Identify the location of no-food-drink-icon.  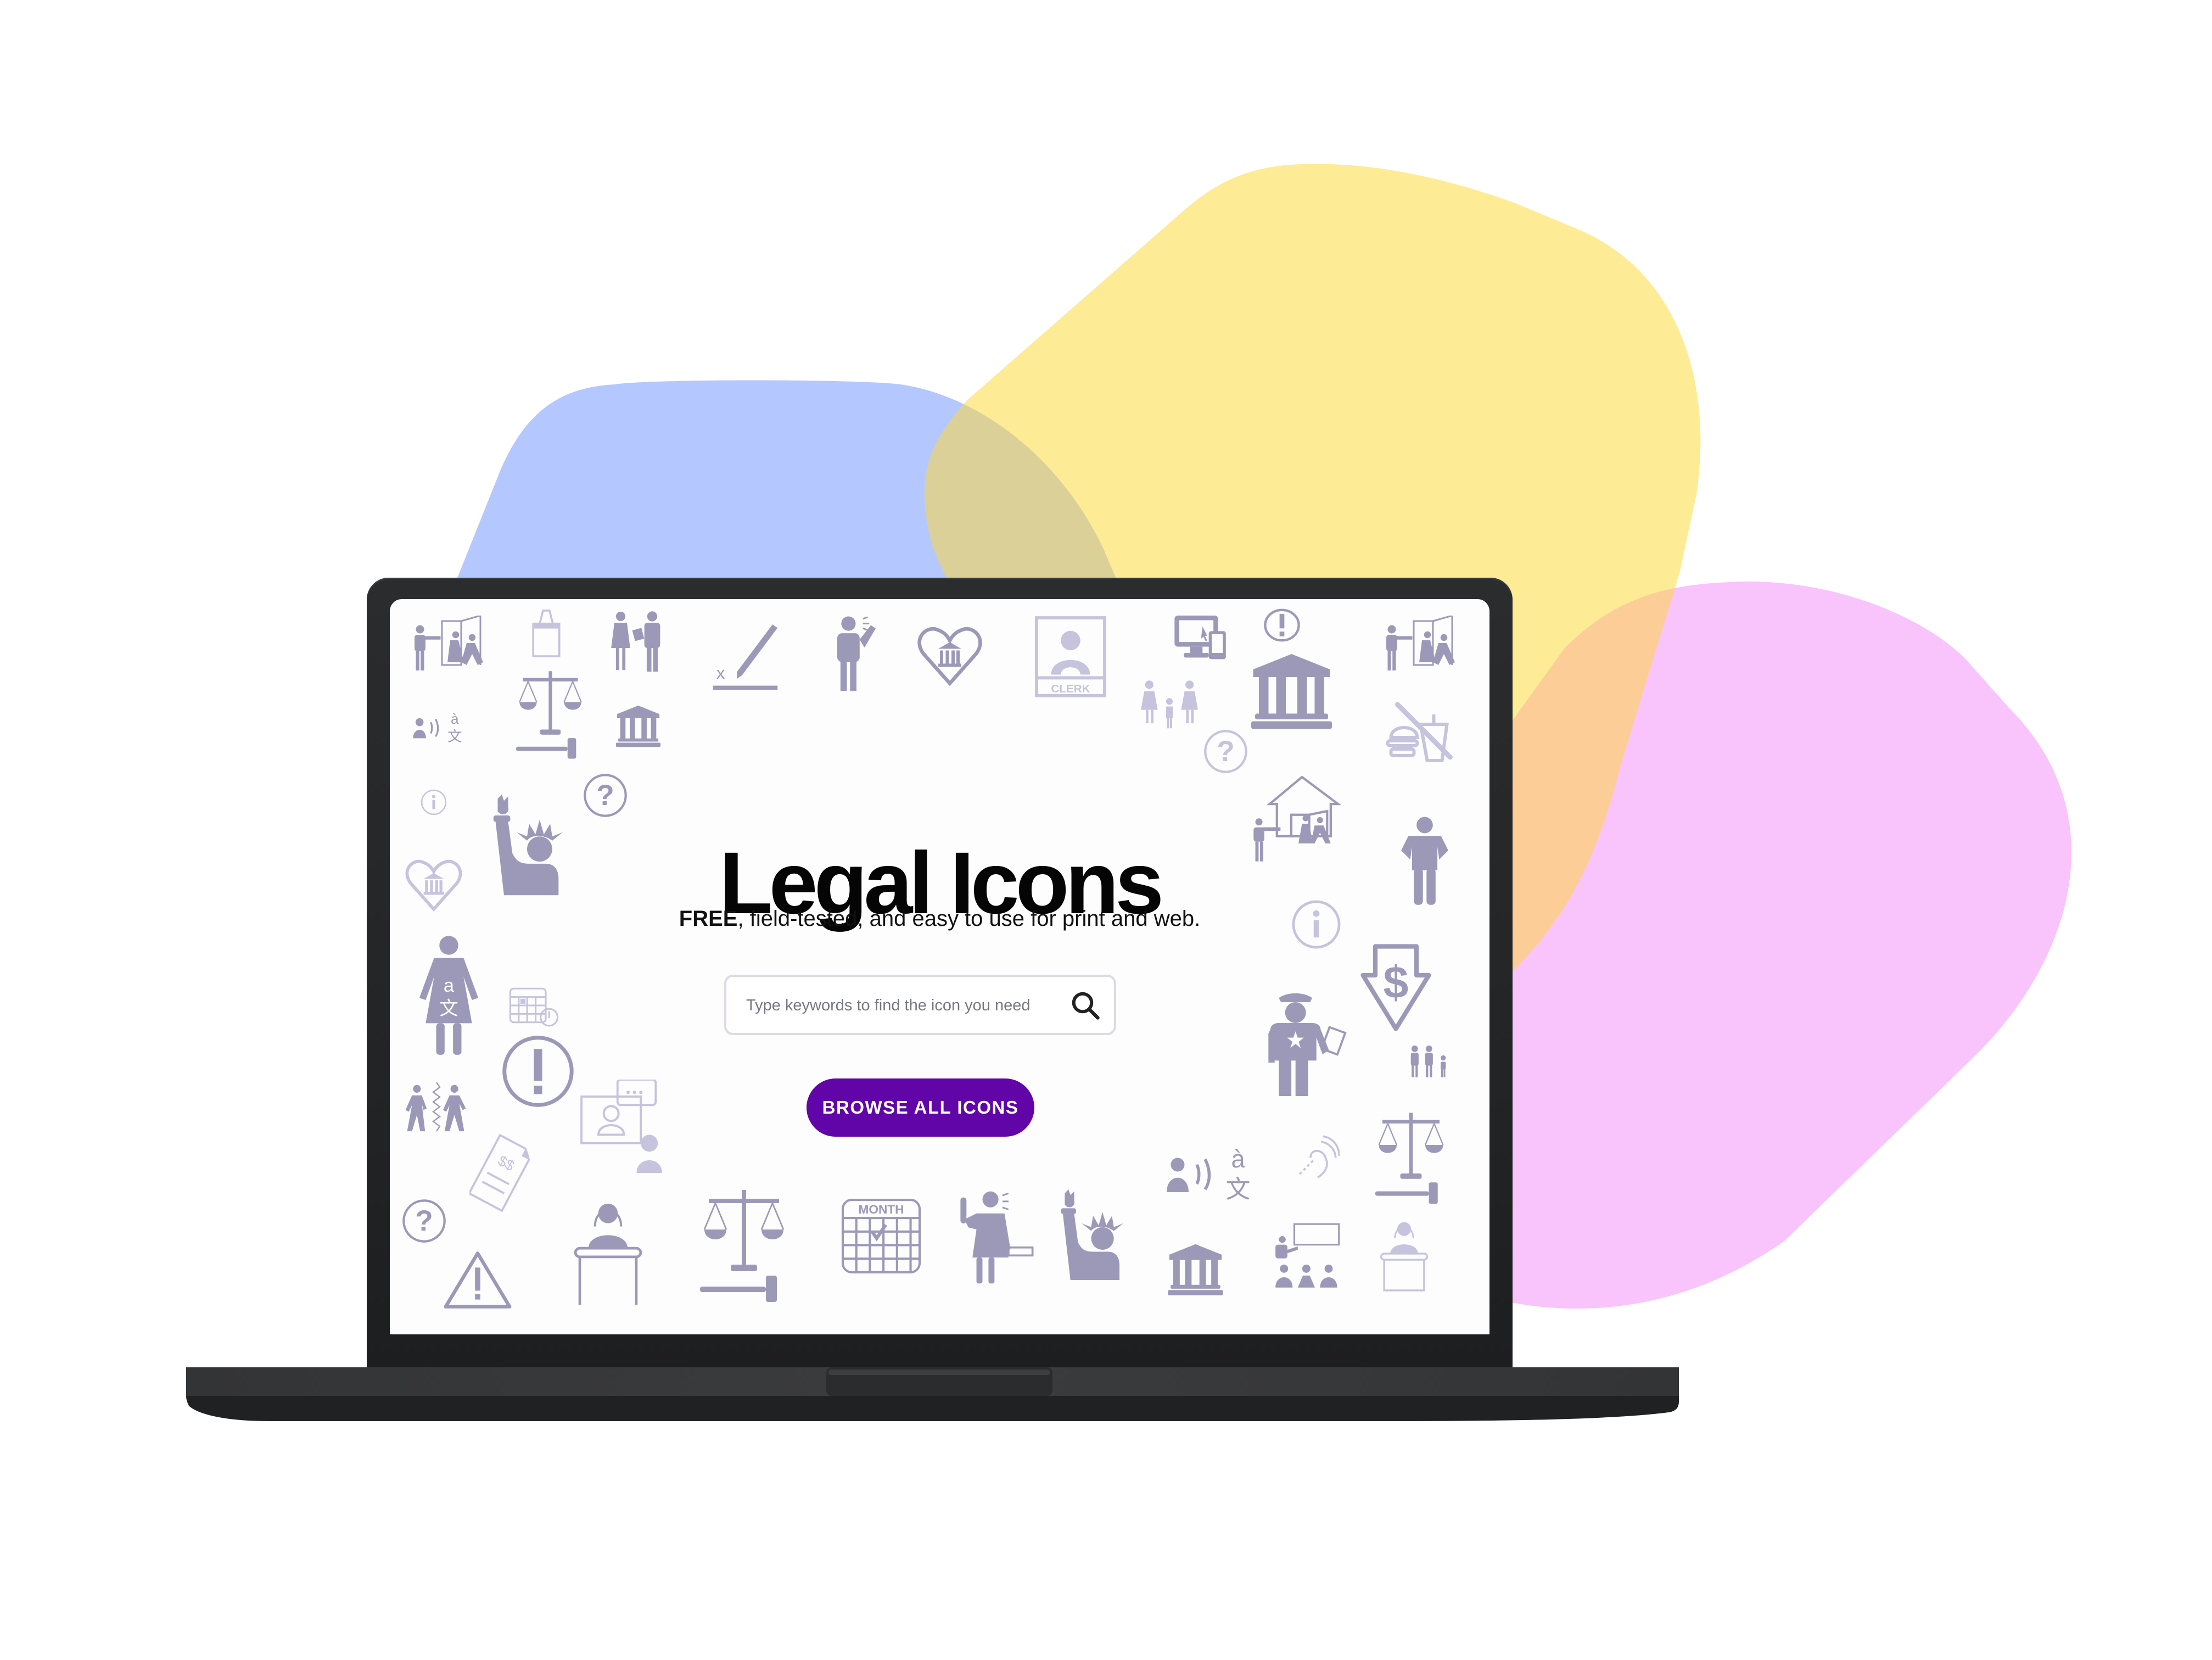
(1421, 731).